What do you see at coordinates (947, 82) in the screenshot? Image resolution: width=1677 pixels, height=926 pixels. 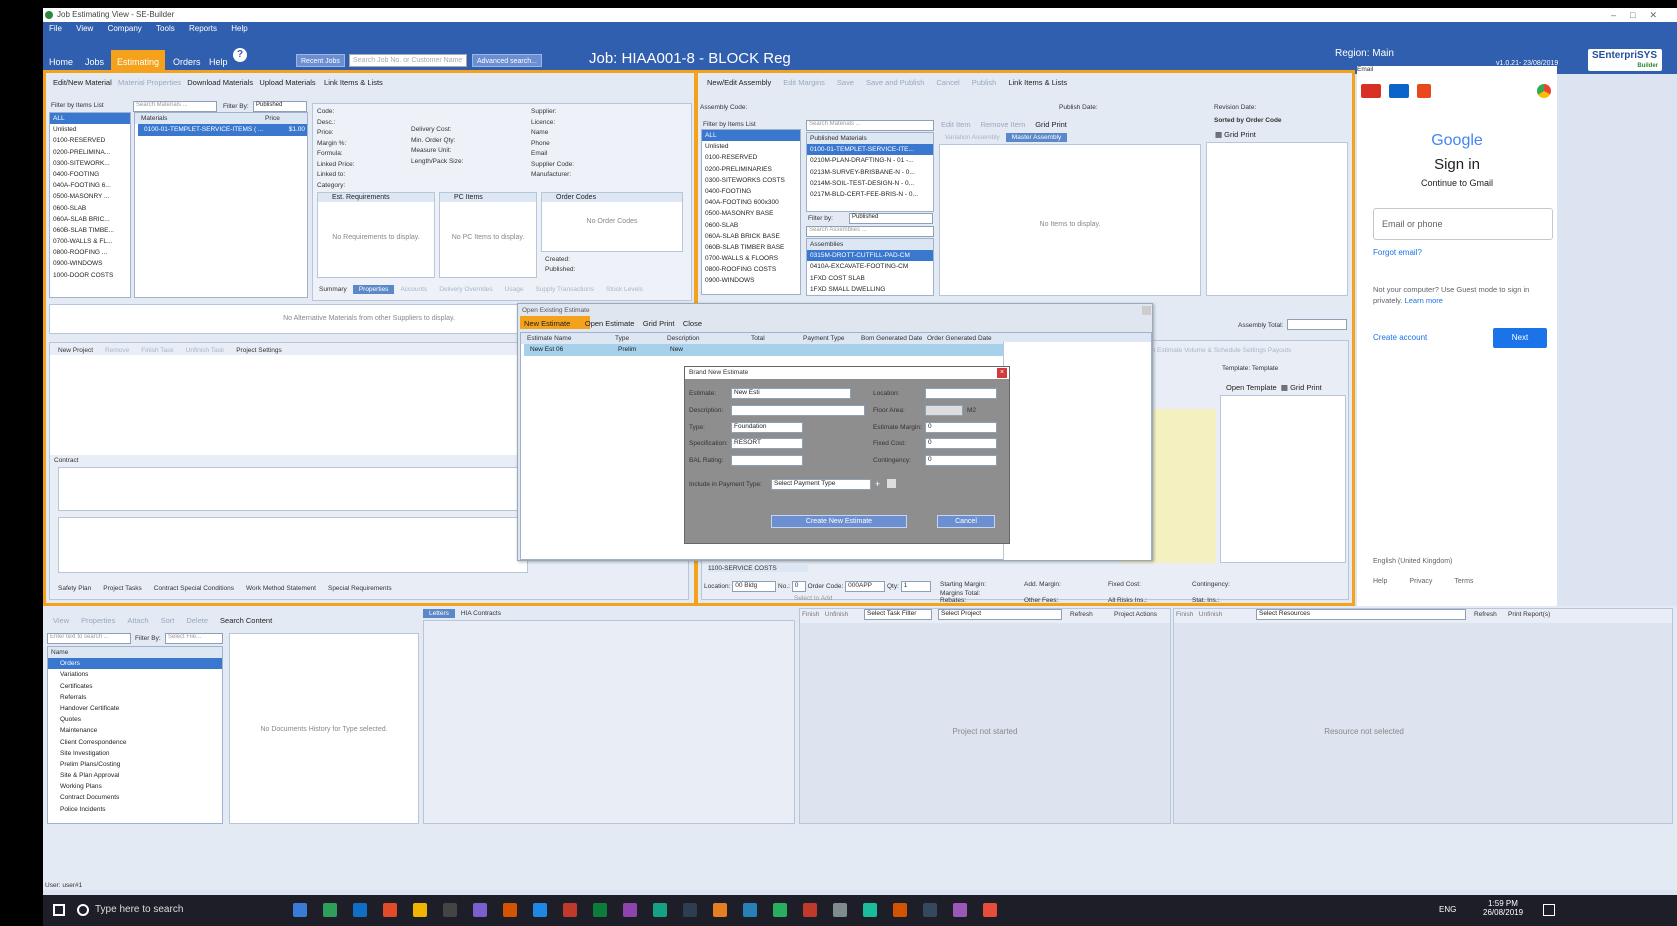 I see `assembly-toolbar-button: Cancel` at bounding box center [947, 82].